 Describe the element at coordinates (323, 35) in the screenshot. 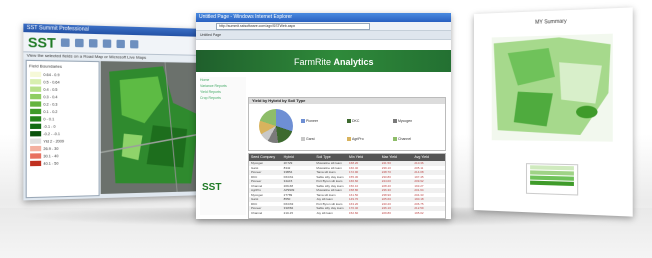

I see `browser-tab: Untitled Page` at that location.